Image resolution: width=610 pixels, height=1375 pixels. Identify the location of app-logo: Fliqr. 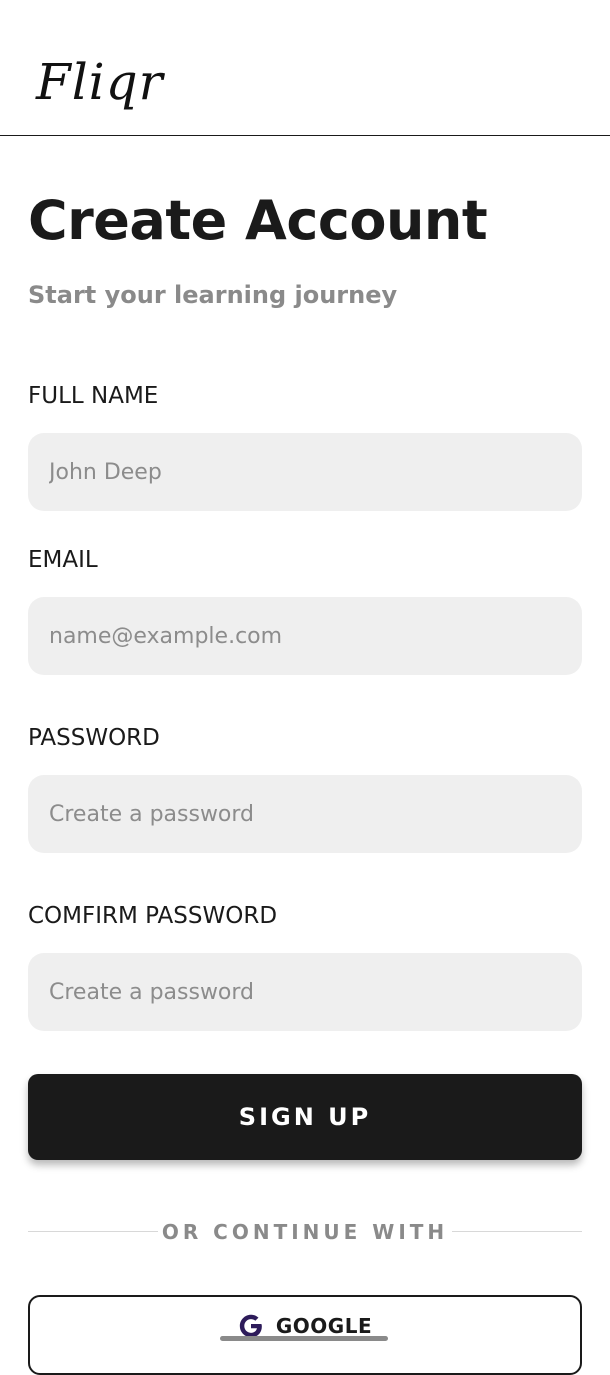
(100, 82).